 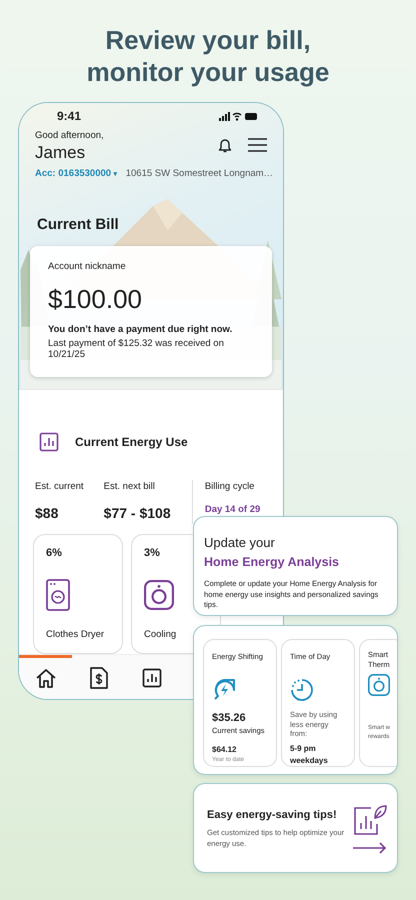 What do you see at coordinates (60, 487) in the screenshot?
I see `stat-label: Est. current` at bounding box center [60, 487].